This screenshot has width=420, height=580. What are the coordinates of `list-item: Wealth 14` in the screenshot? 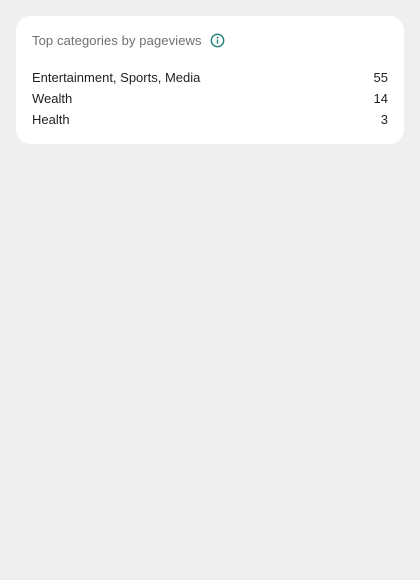 It's located at (210, 98).